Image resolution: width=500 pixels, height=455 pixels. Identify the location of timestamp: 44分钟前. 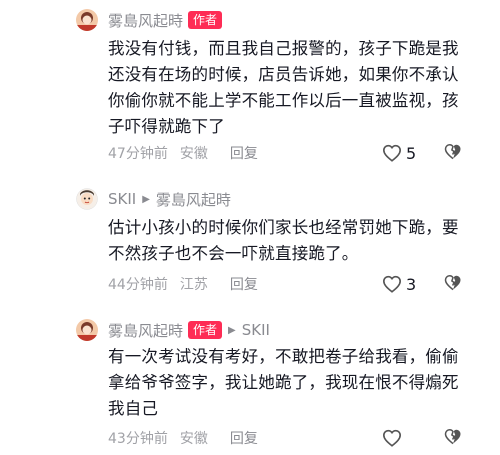
(138, 285).